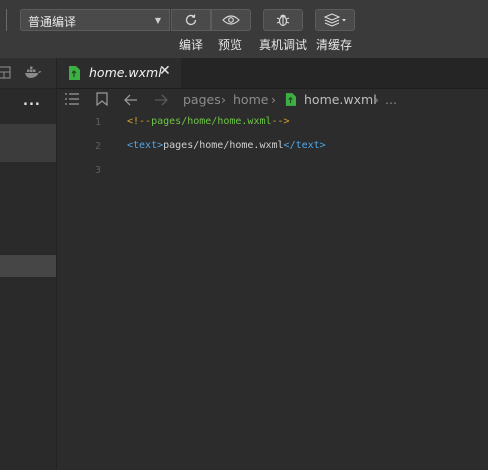 Image resolution: width=488 pixels, height=470 pixels. Describe the element at coordinates (28, 143) in the screenshot. I see `explorer-selected-row` at that location.